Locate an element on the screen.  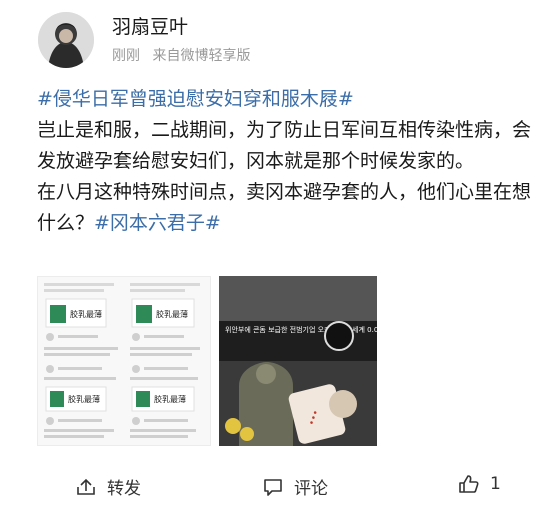
post-header: 羽扇豆叶 刚刚 来自微博轻享版 is located at coordinates (144, 40).